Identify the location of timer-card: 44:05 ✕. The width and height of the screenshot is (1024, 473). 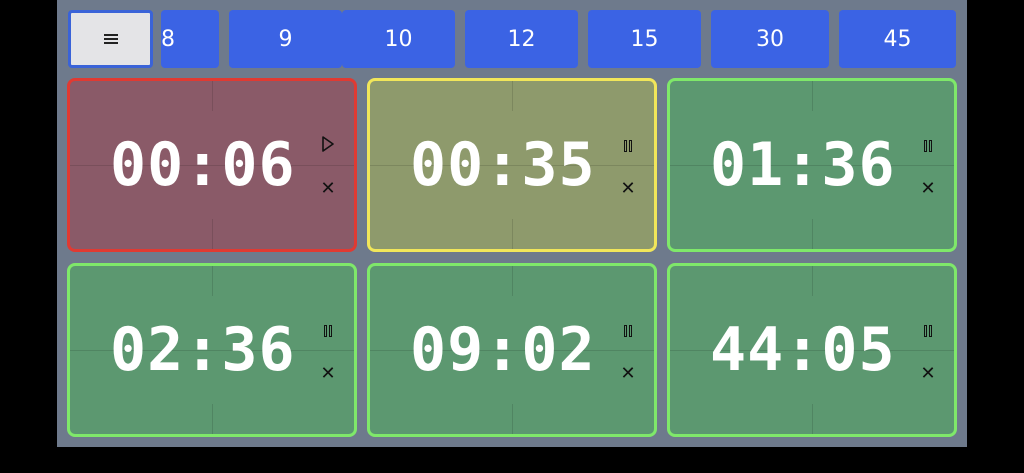
(812, 350).